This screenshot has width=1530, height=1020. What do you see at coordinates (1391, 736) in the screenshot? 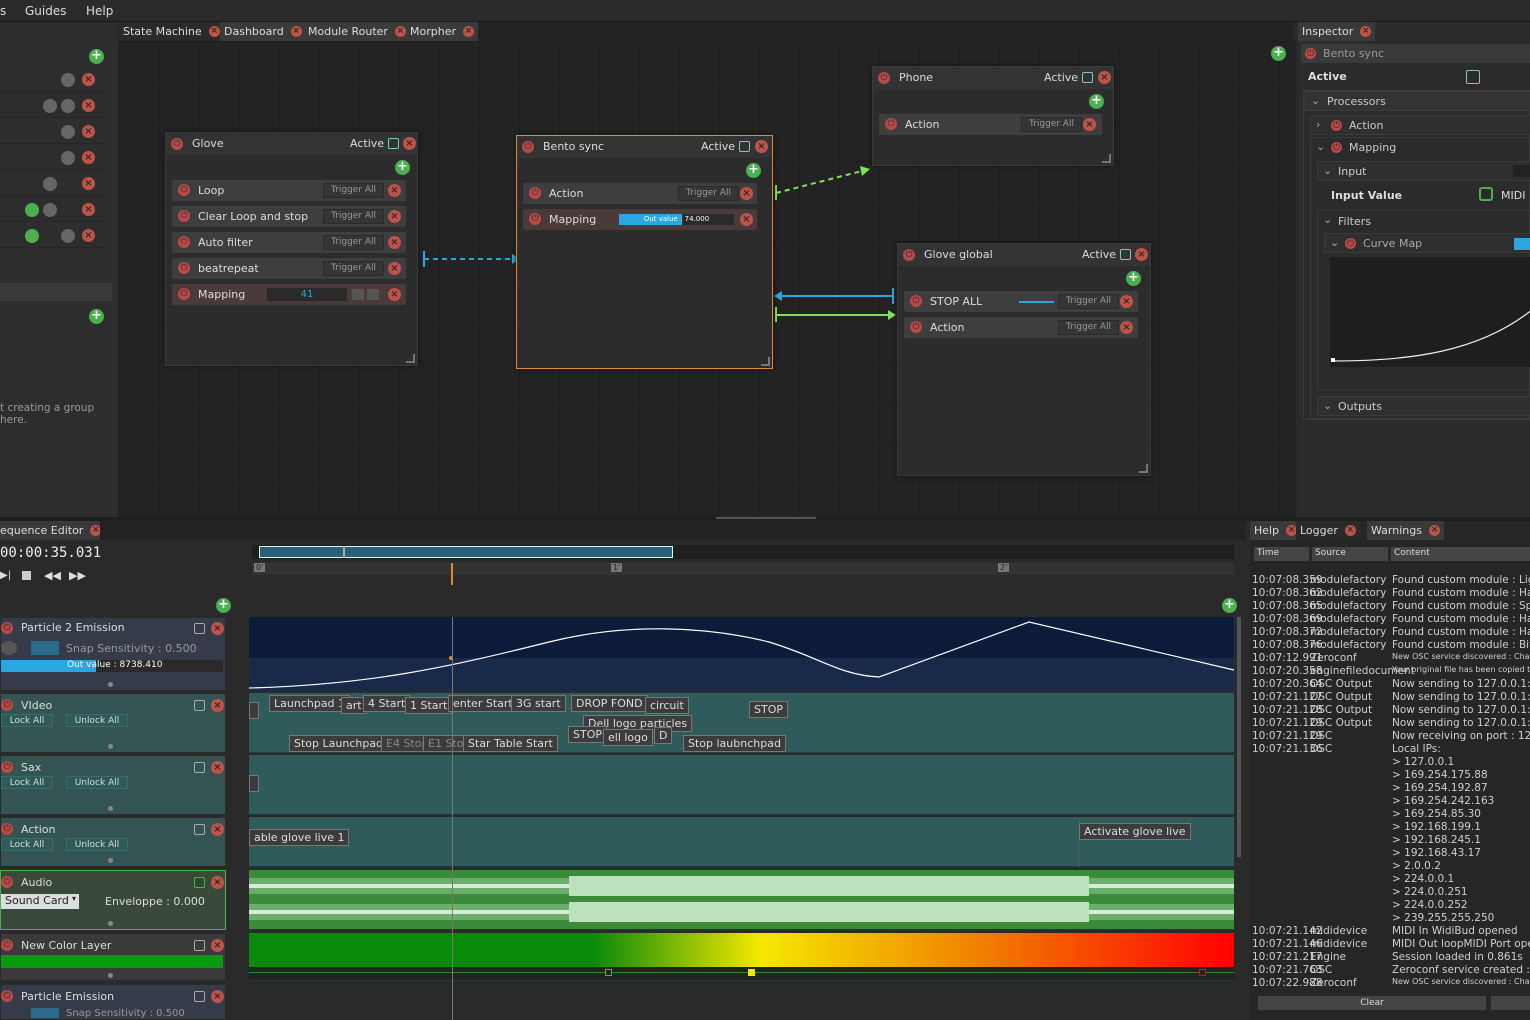
I see `log-row: 10:07:21.129 OSC Now receiving on port` at bounding box center [1391, 736].